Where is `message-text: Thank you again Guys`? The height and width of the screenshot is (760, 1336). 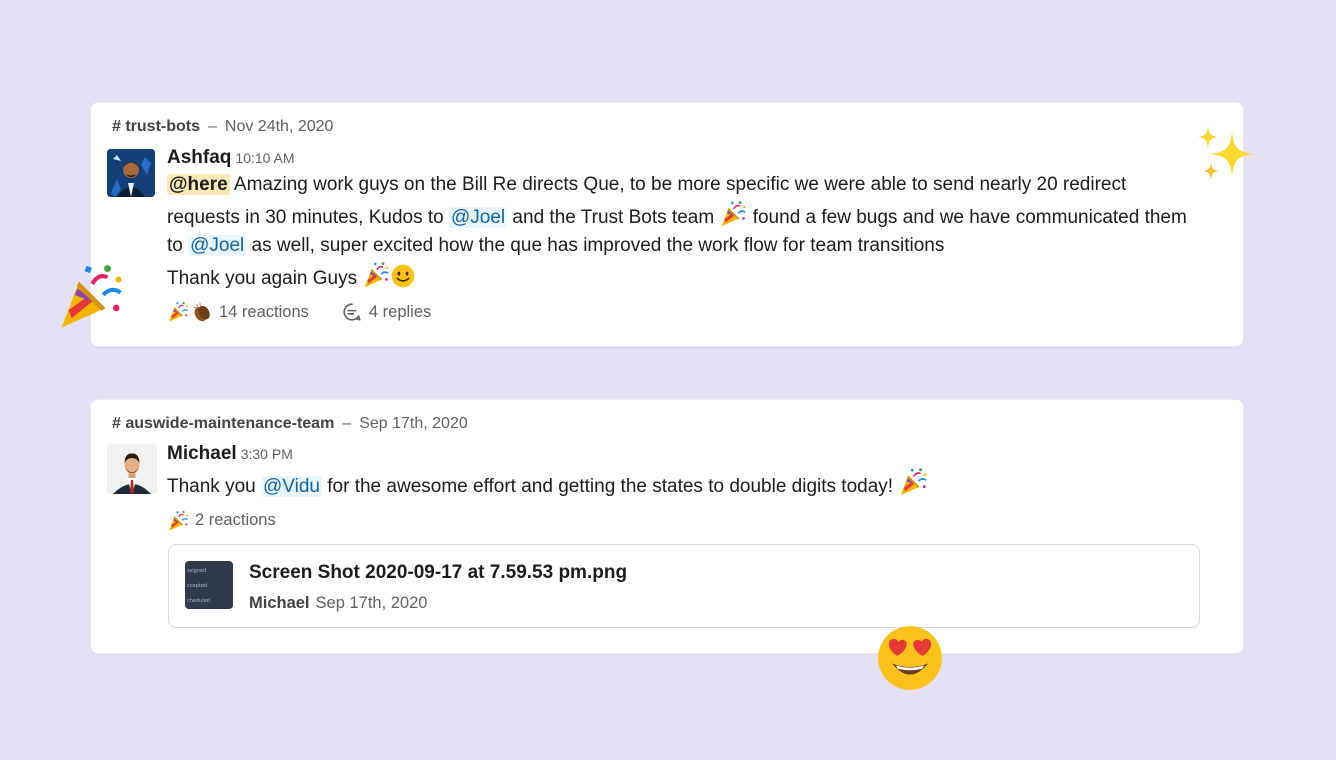 message-text: Thank you again Guys is located at coordinates (265, 278).